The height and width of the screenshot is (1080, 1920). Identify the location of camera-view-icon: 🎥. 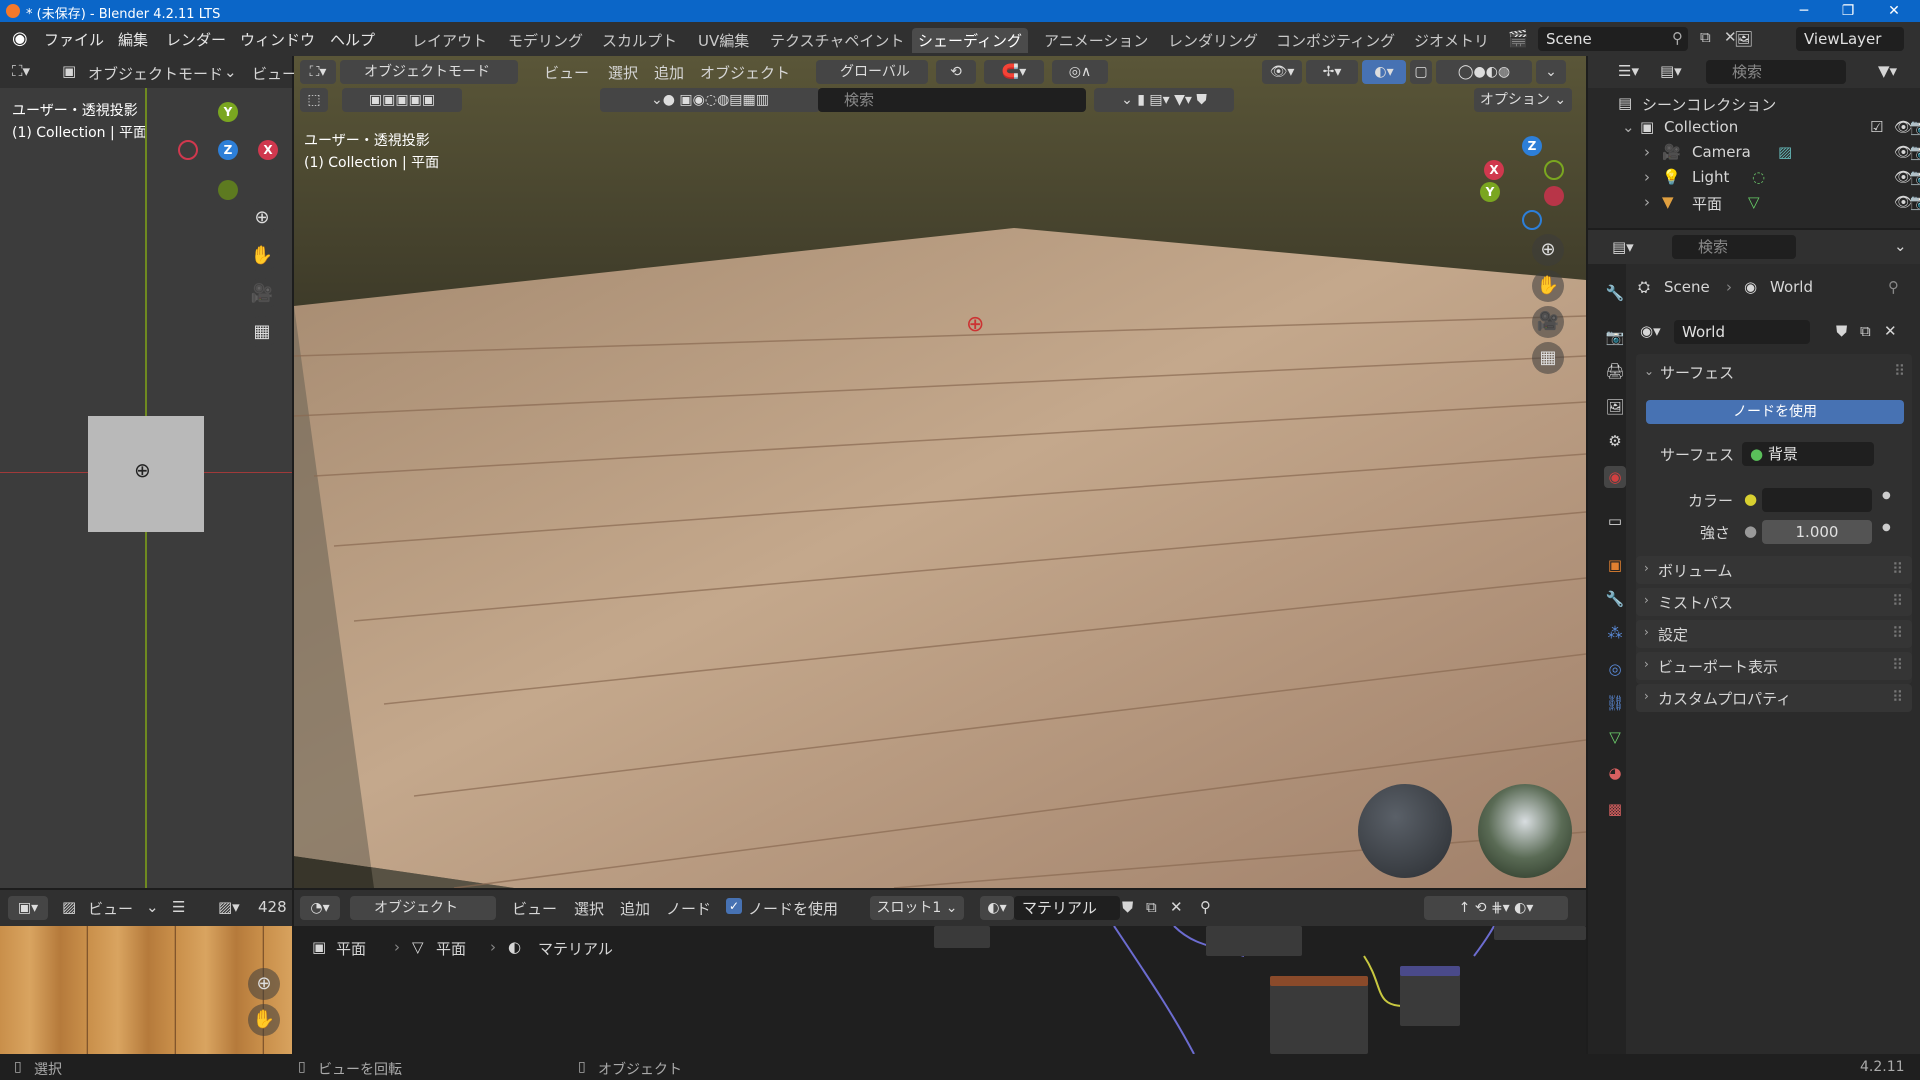
(262, 294).